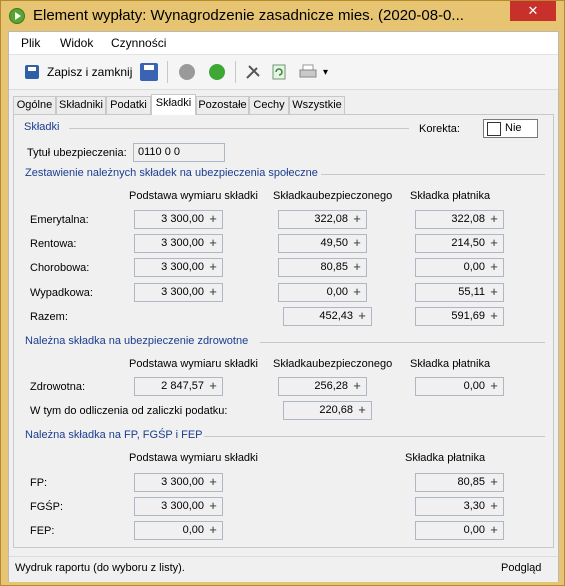  What do you see at coordinates (325, 72) in the screenshot?
I see `print-dropdown-button: ▾` at bounding box center [325, 72].